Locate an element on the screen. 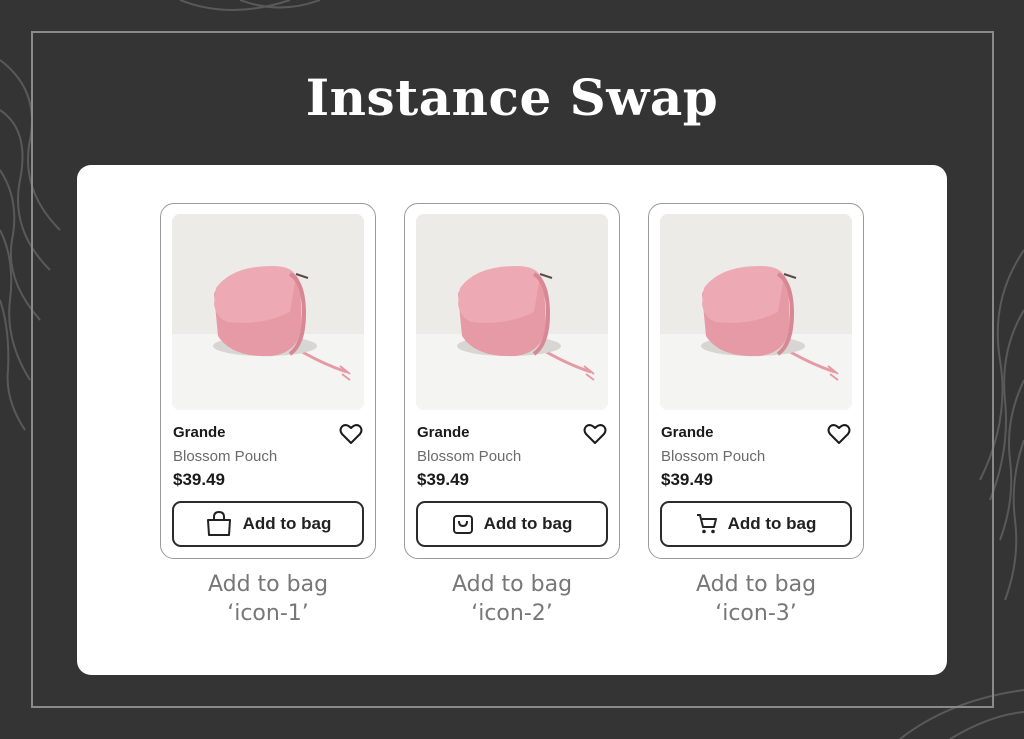 The height and width of the screenshot is (739, 1024). caption-variant: ‘icon-2’ is located at coordinates (512, 613).